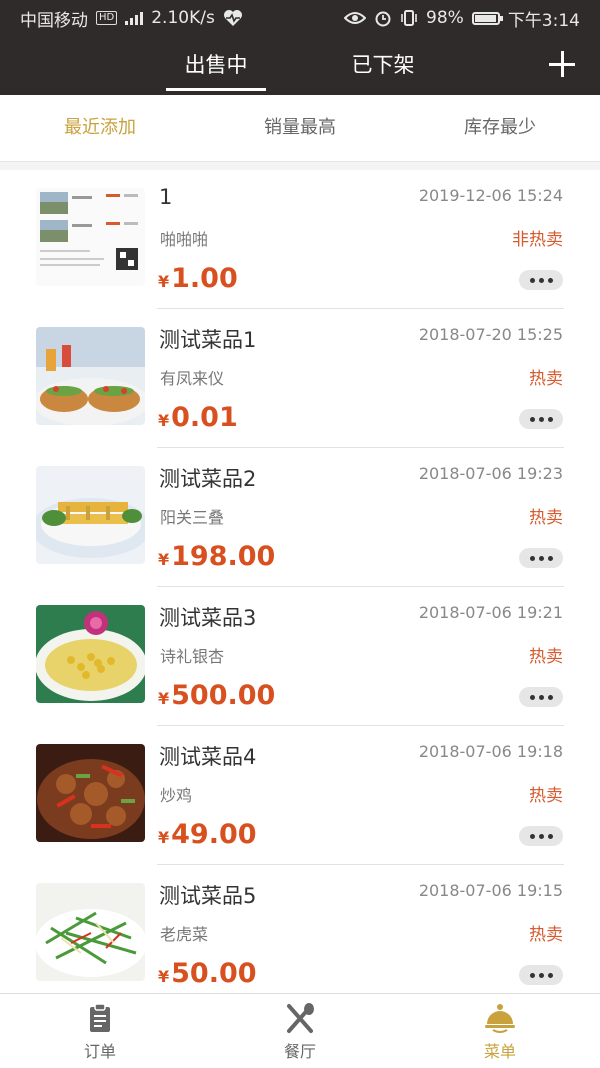 This screenshot has width=600, height=1068. I want to click on status-right: 98% 下午3:14, so click(462, 18).